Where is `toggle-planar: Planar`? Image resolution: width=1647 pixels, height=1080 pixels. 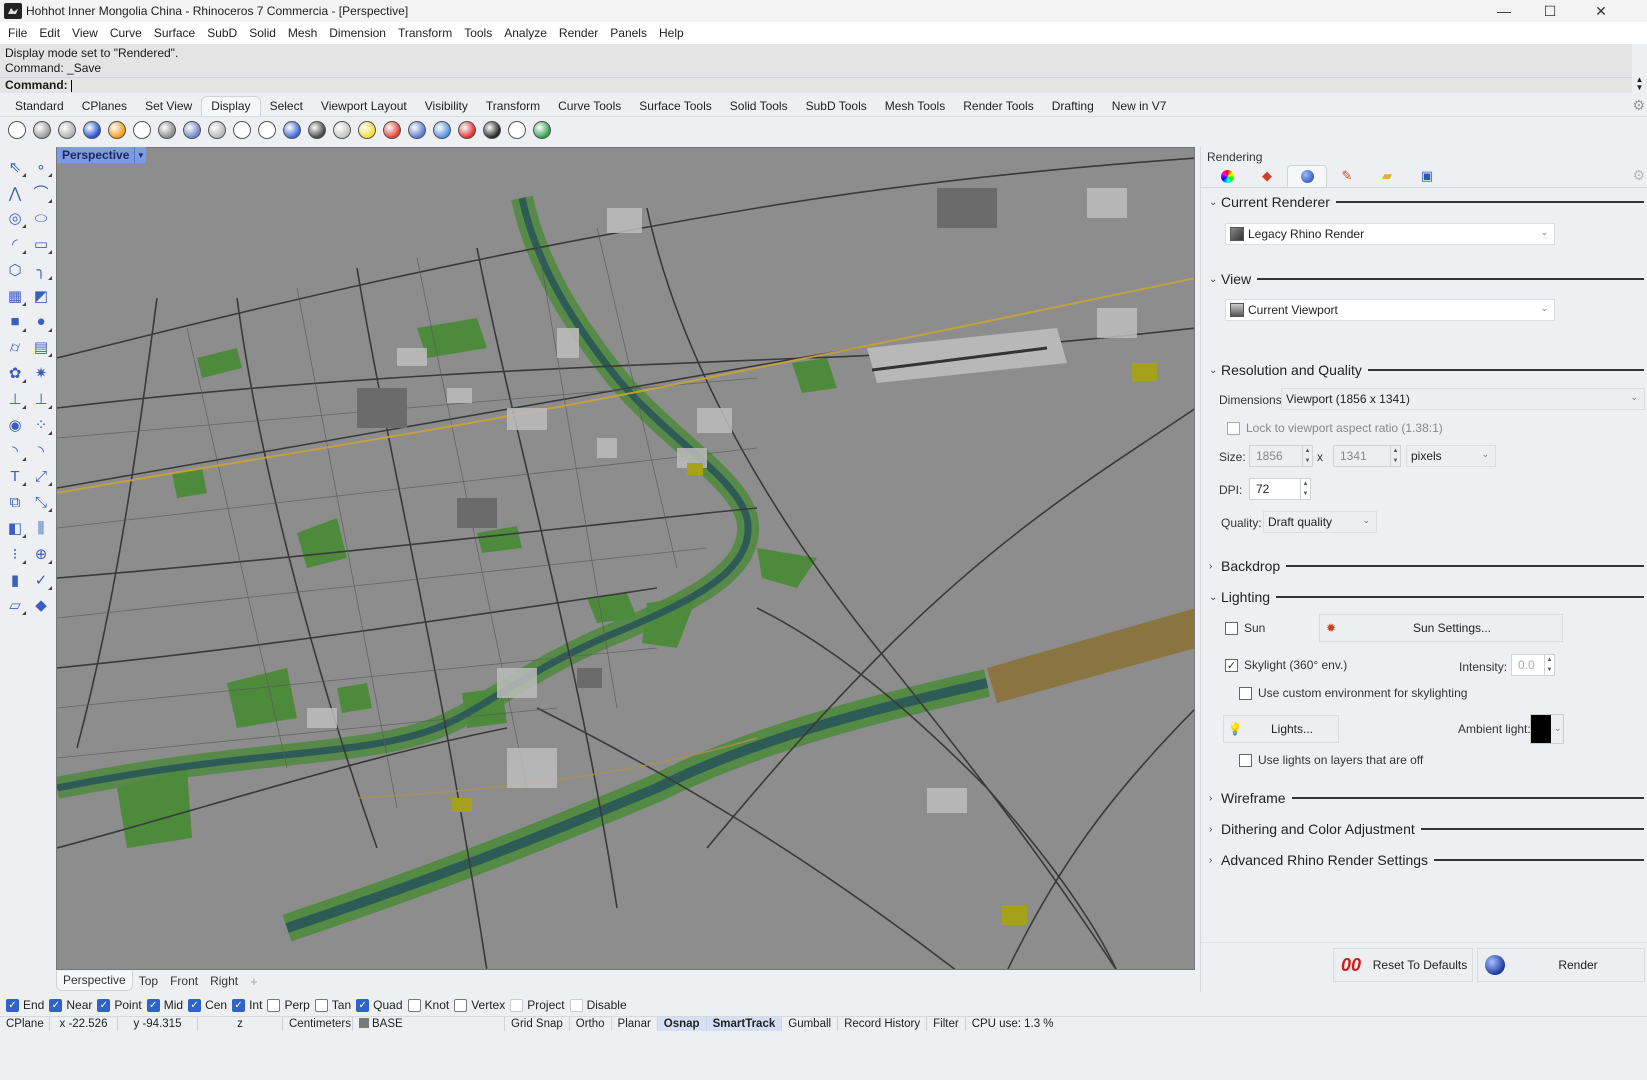
toggle-planar: Planar is located at coordinates (635, 1023).